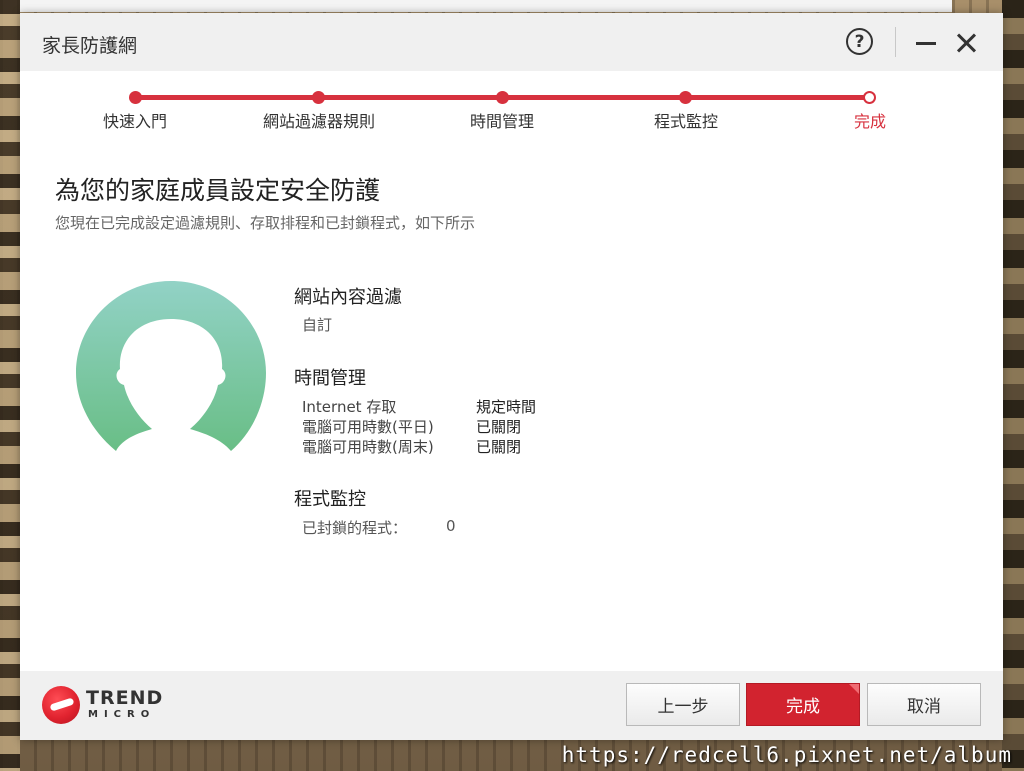 This screenshot has height=771, width=1024. I want to click on titlebar-divider, so click(895, 42).